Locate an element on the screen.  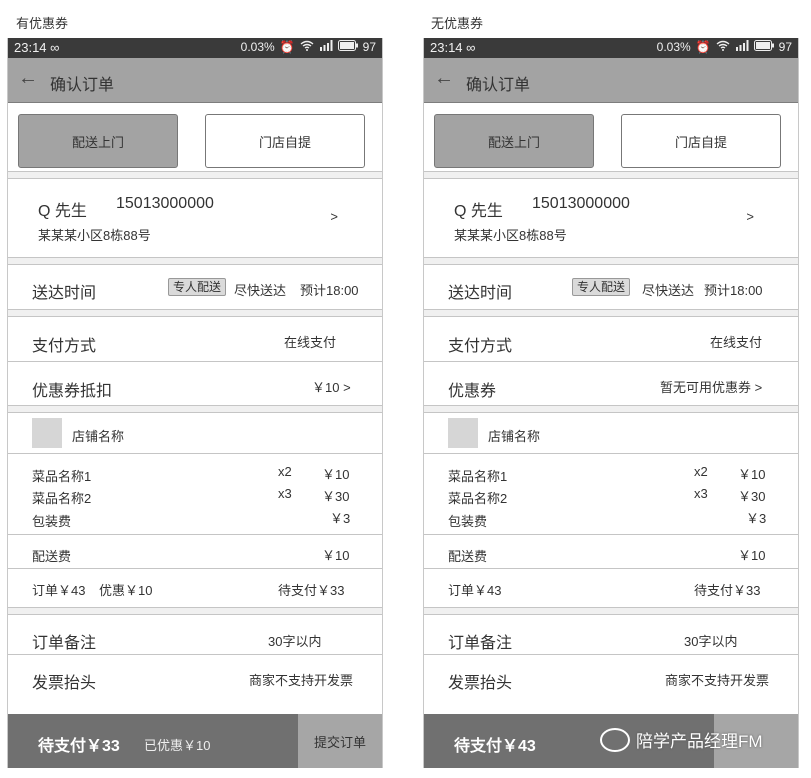
checkout-bar: 待支付￥33 已优惠￥10 提交订单 is located at coordinates (195, 741).